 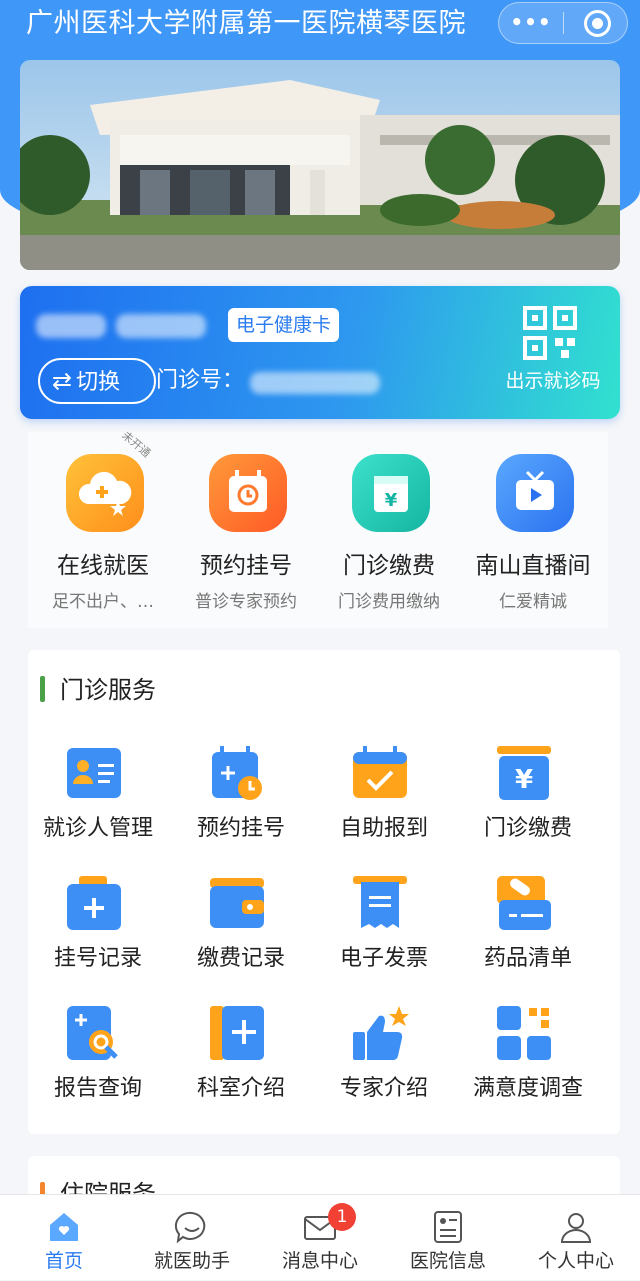 What do you see at coordinates (528, 804) in the screenshot?
I see `service-payment: ¥ 门诊缴费` at bounding box center [528, 804].